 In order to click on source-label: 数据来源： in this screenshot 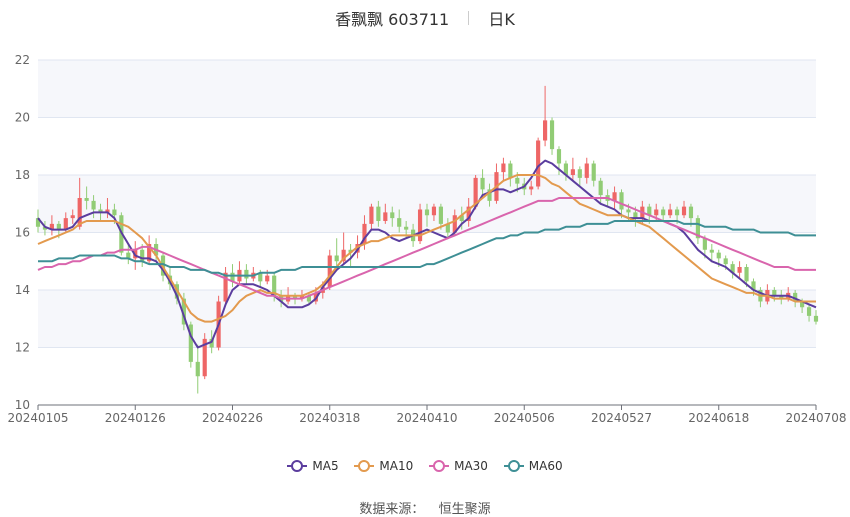, I will do `click(392, 509)`.